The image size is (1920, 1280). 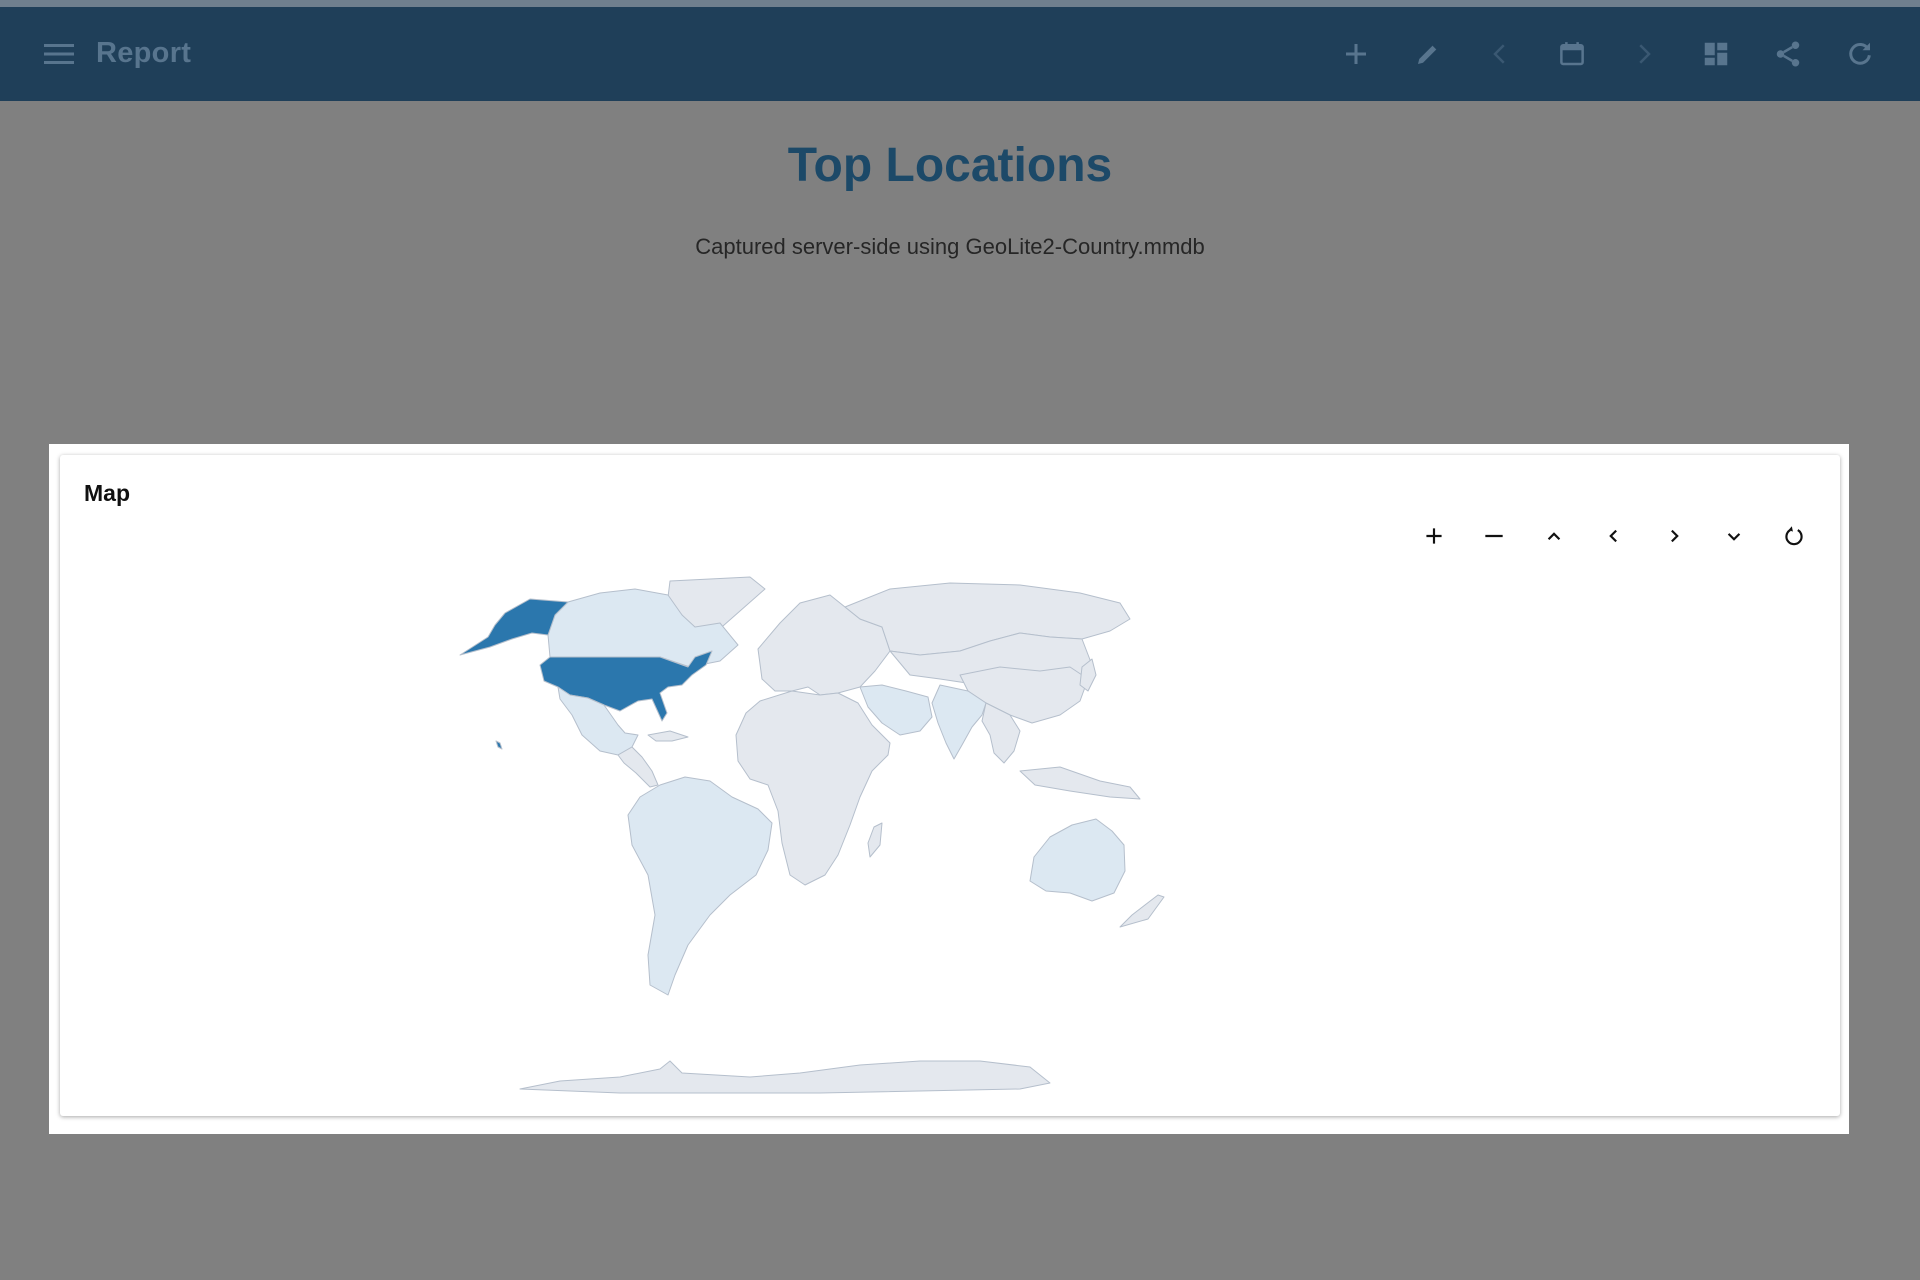 What do you see at coordinates (1142, 911) in the screenshot?
I see `map-region-new-zealand` at bounding box center [1142, 911].